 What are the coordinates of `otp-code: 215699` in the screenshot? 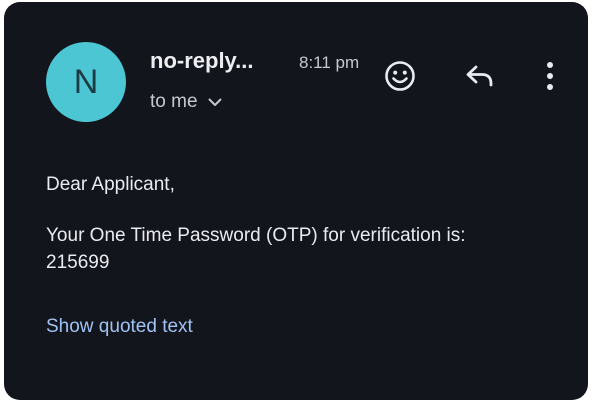 It's located at (78, 262).